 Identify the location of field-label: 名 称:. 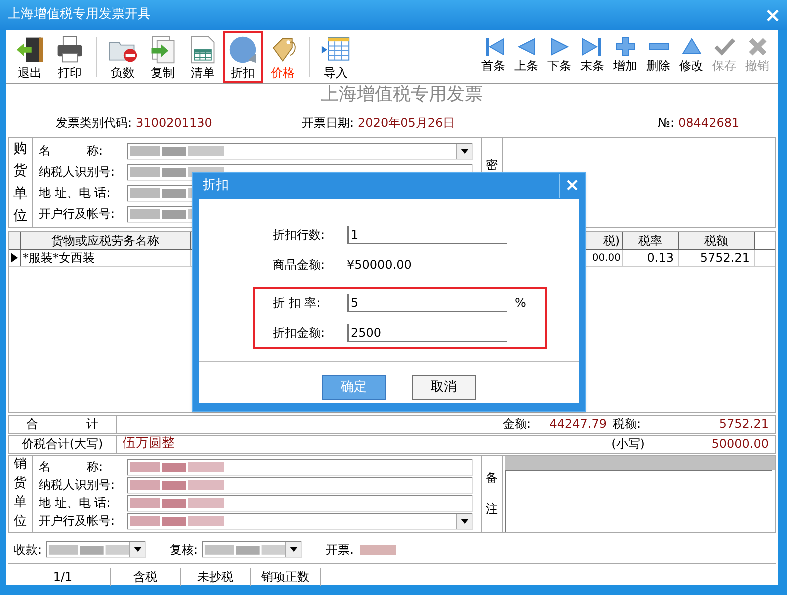
(71, 151).